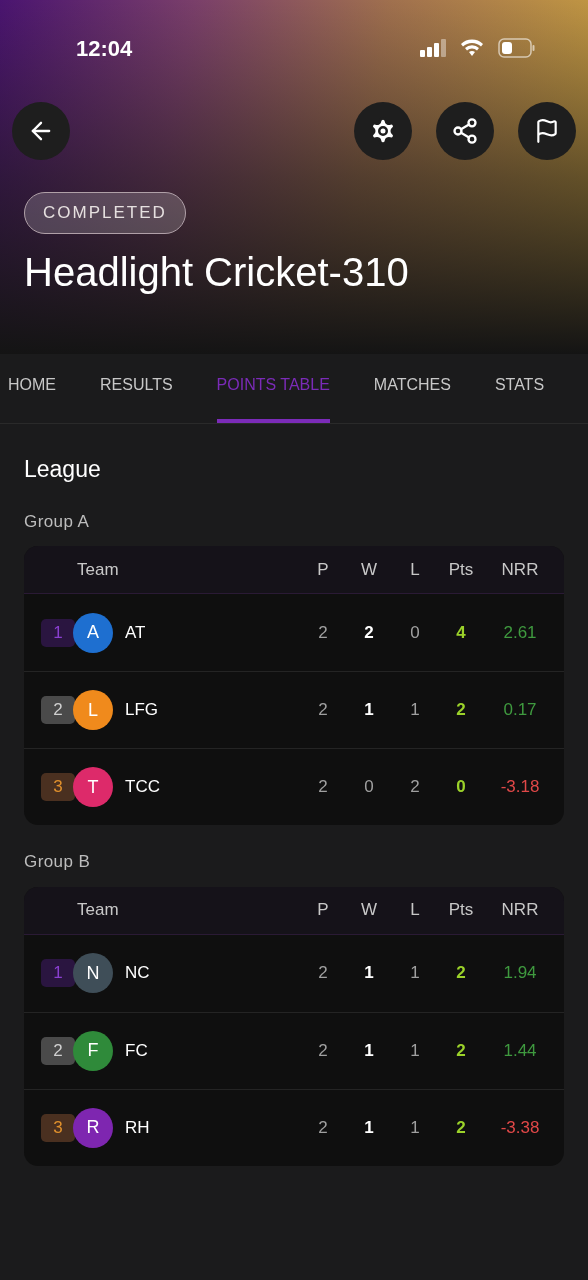  I want to click on team-name: AT, so click(136, 632).